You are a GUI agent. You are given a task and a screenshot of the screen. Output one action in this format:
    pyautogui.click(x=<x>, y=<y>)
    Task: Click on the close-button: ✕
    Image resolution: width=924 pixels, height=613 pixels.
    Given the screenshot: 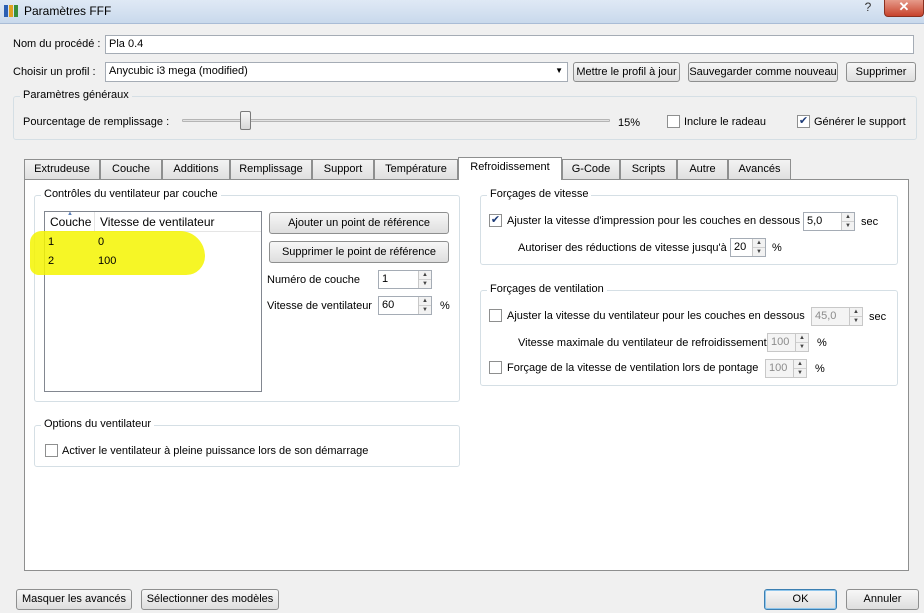 What is the action you would take?
    pyautogui.click(x=904, y=8)
    